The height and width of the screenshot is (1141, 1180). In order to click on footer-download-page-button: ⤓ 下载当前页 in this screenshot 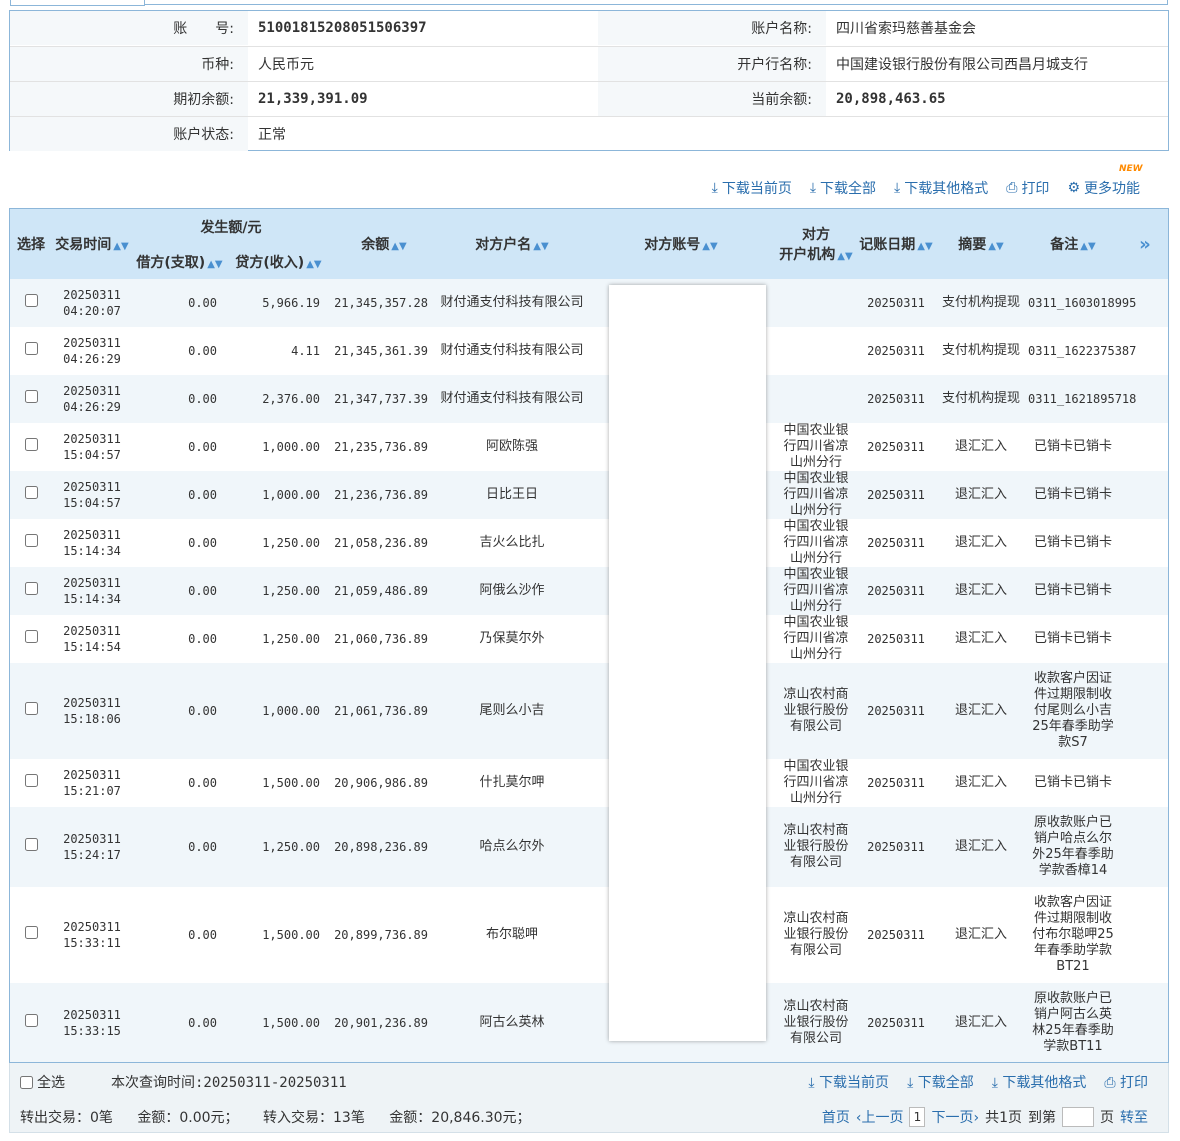, I will do `click(848, 1082)`.